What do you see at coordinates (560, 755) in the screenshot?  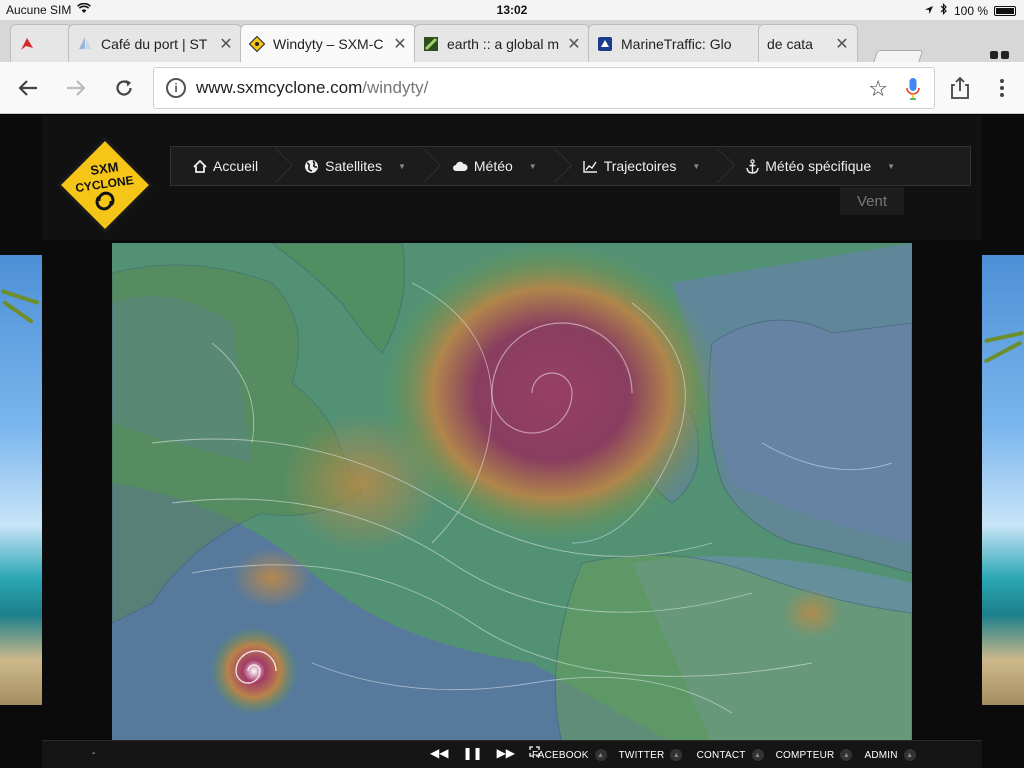 I see `footer-link-label: FACEBOOK` at bounding box center [560, 755].